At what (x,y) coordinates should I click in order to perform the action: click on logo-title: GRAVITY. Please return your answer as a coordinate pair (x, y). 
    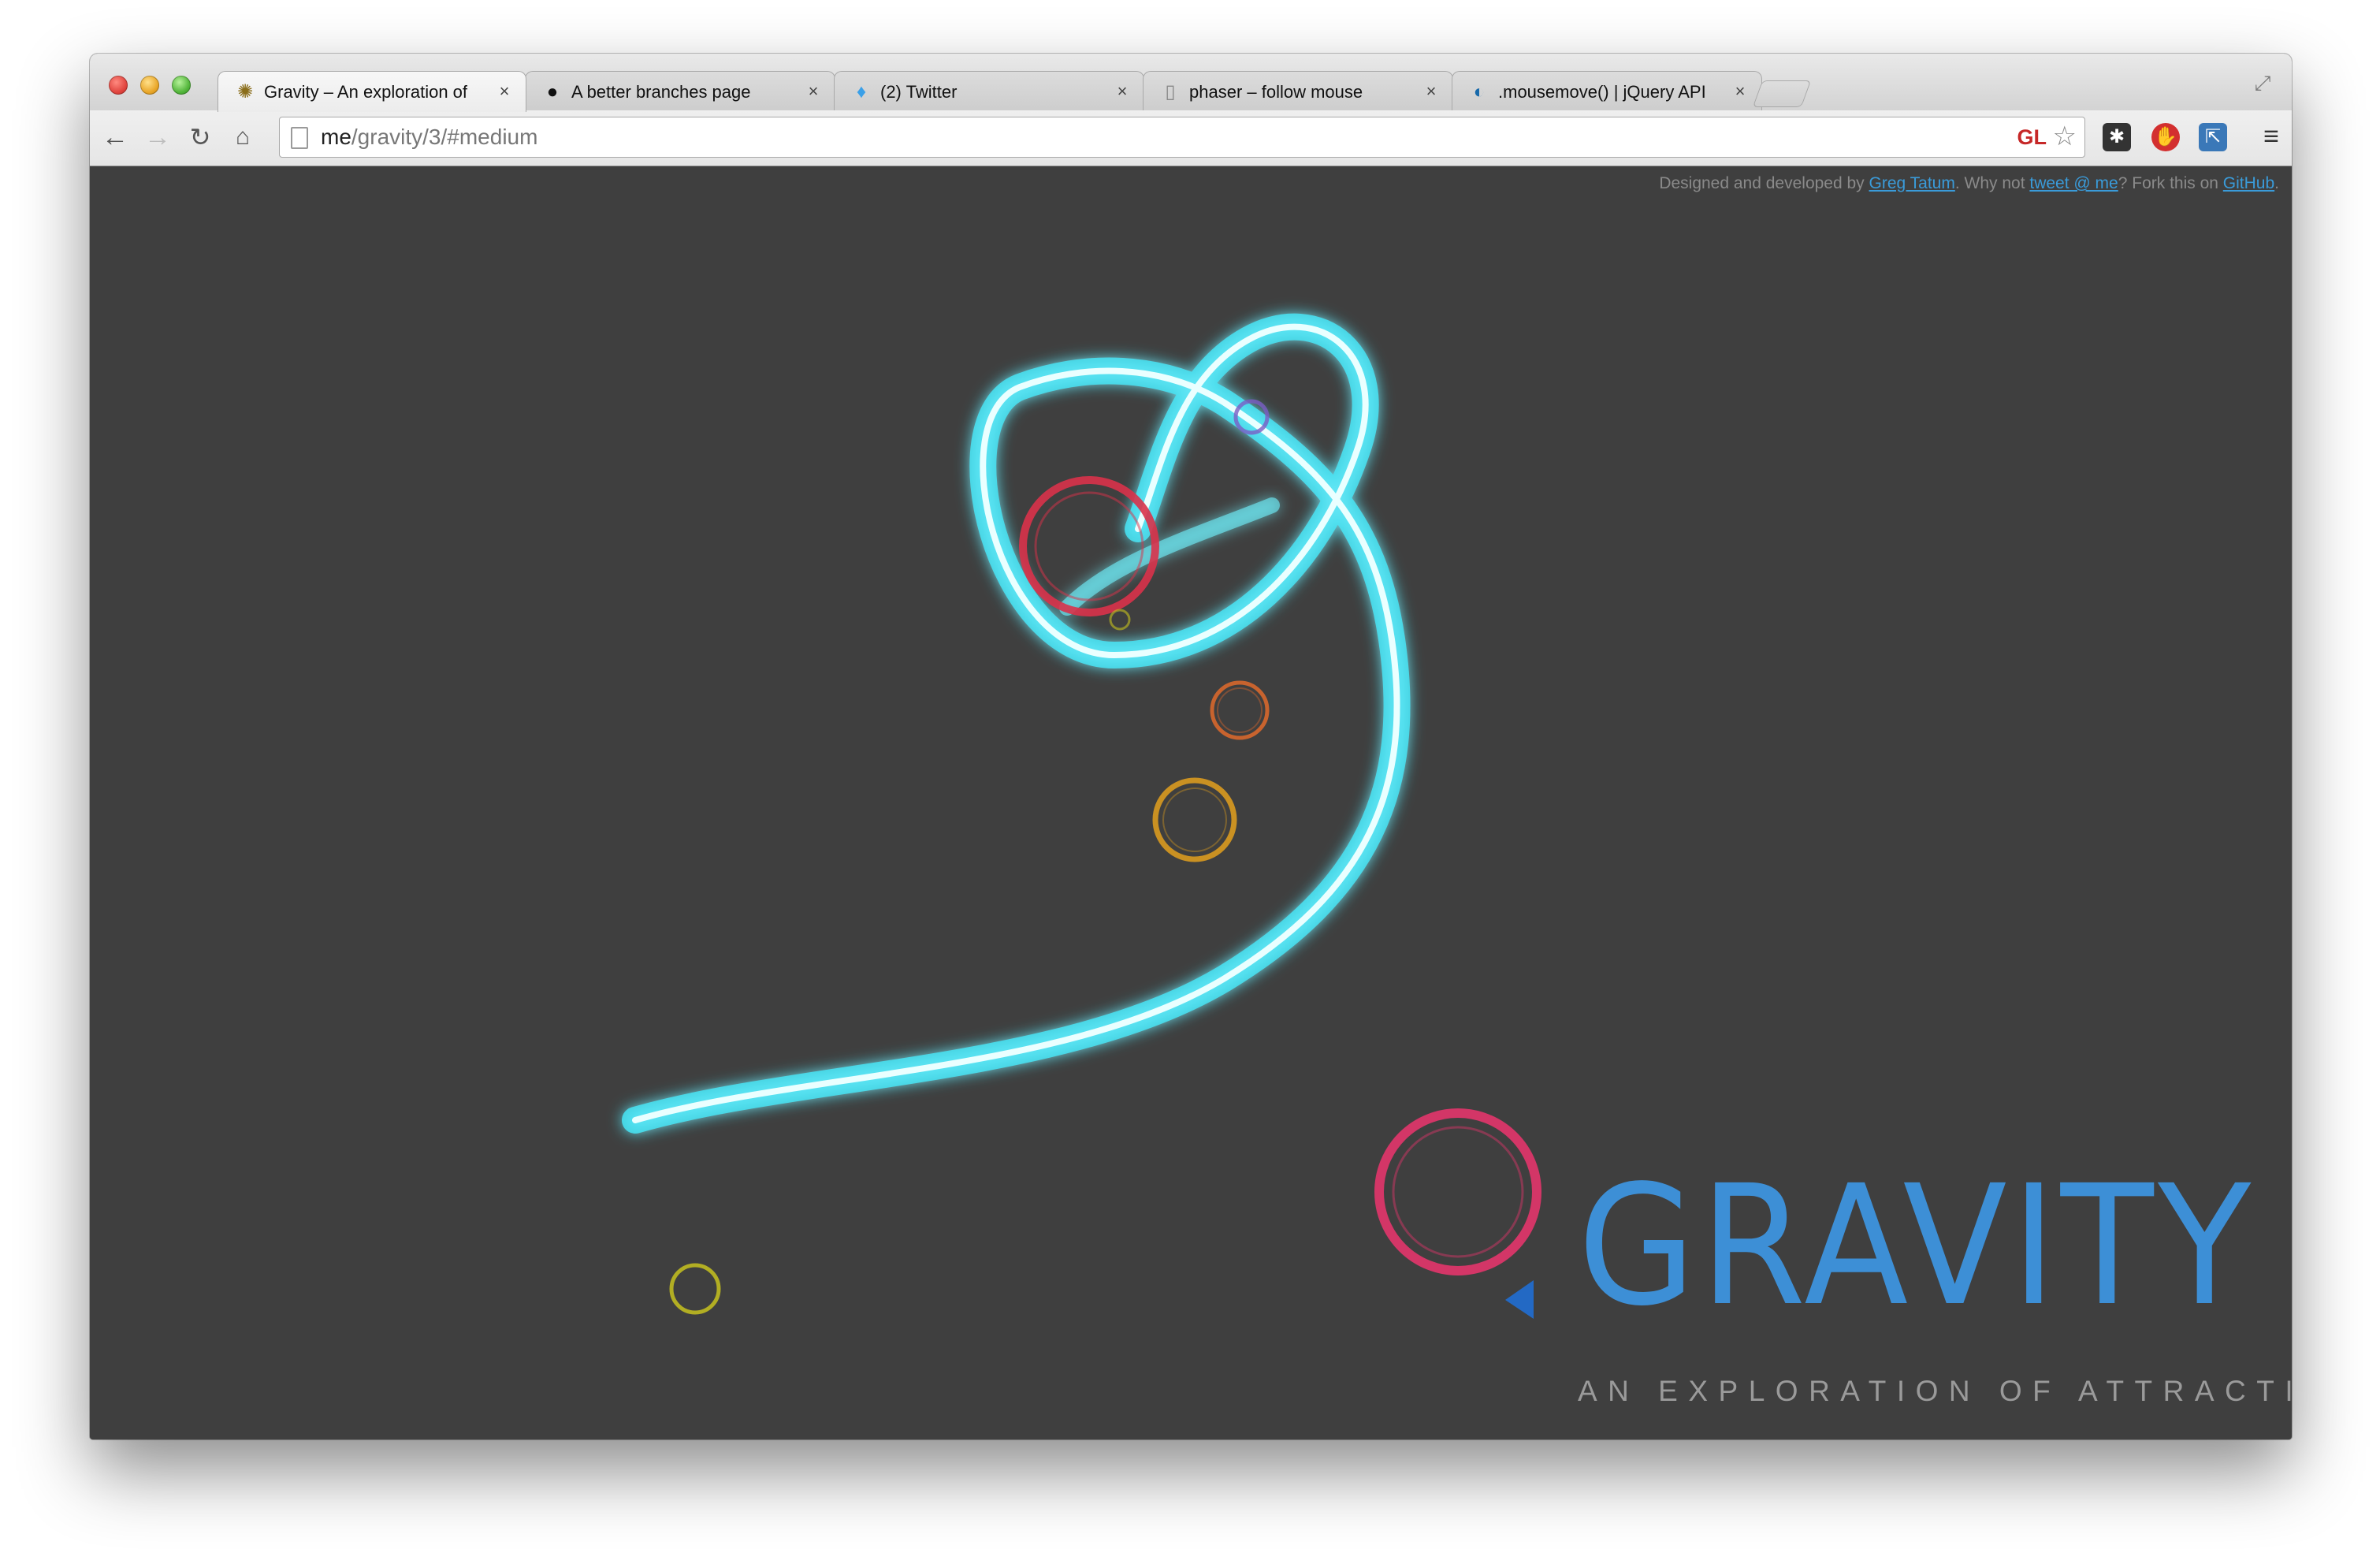
    Looking at the image, I should click on (1916, 1245).